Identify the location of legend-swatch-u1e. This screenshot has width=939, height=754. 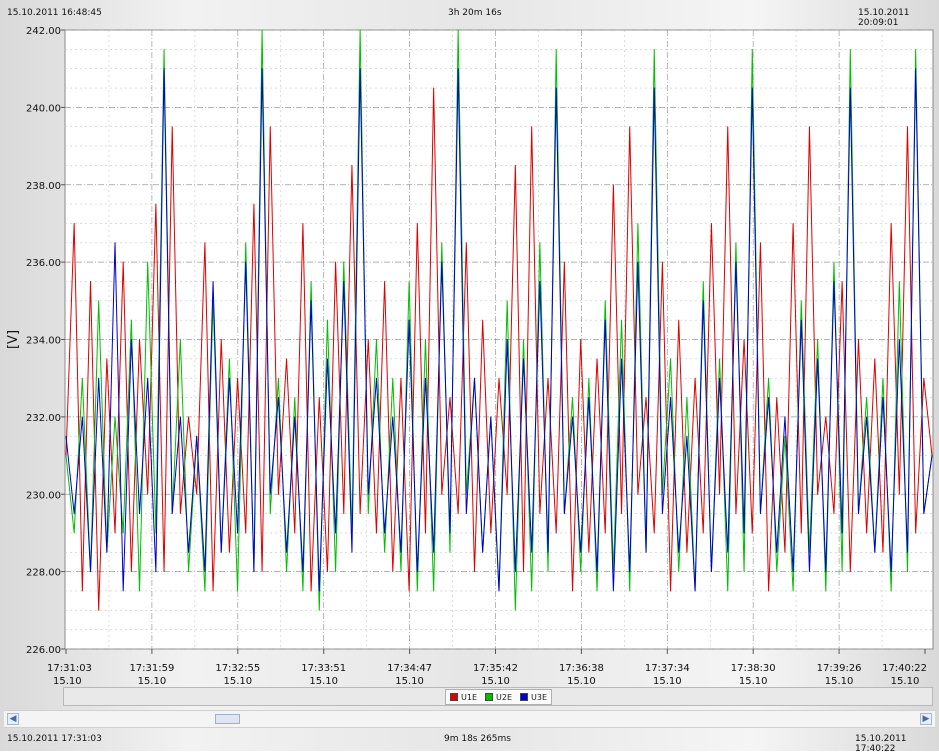
(454, 697).